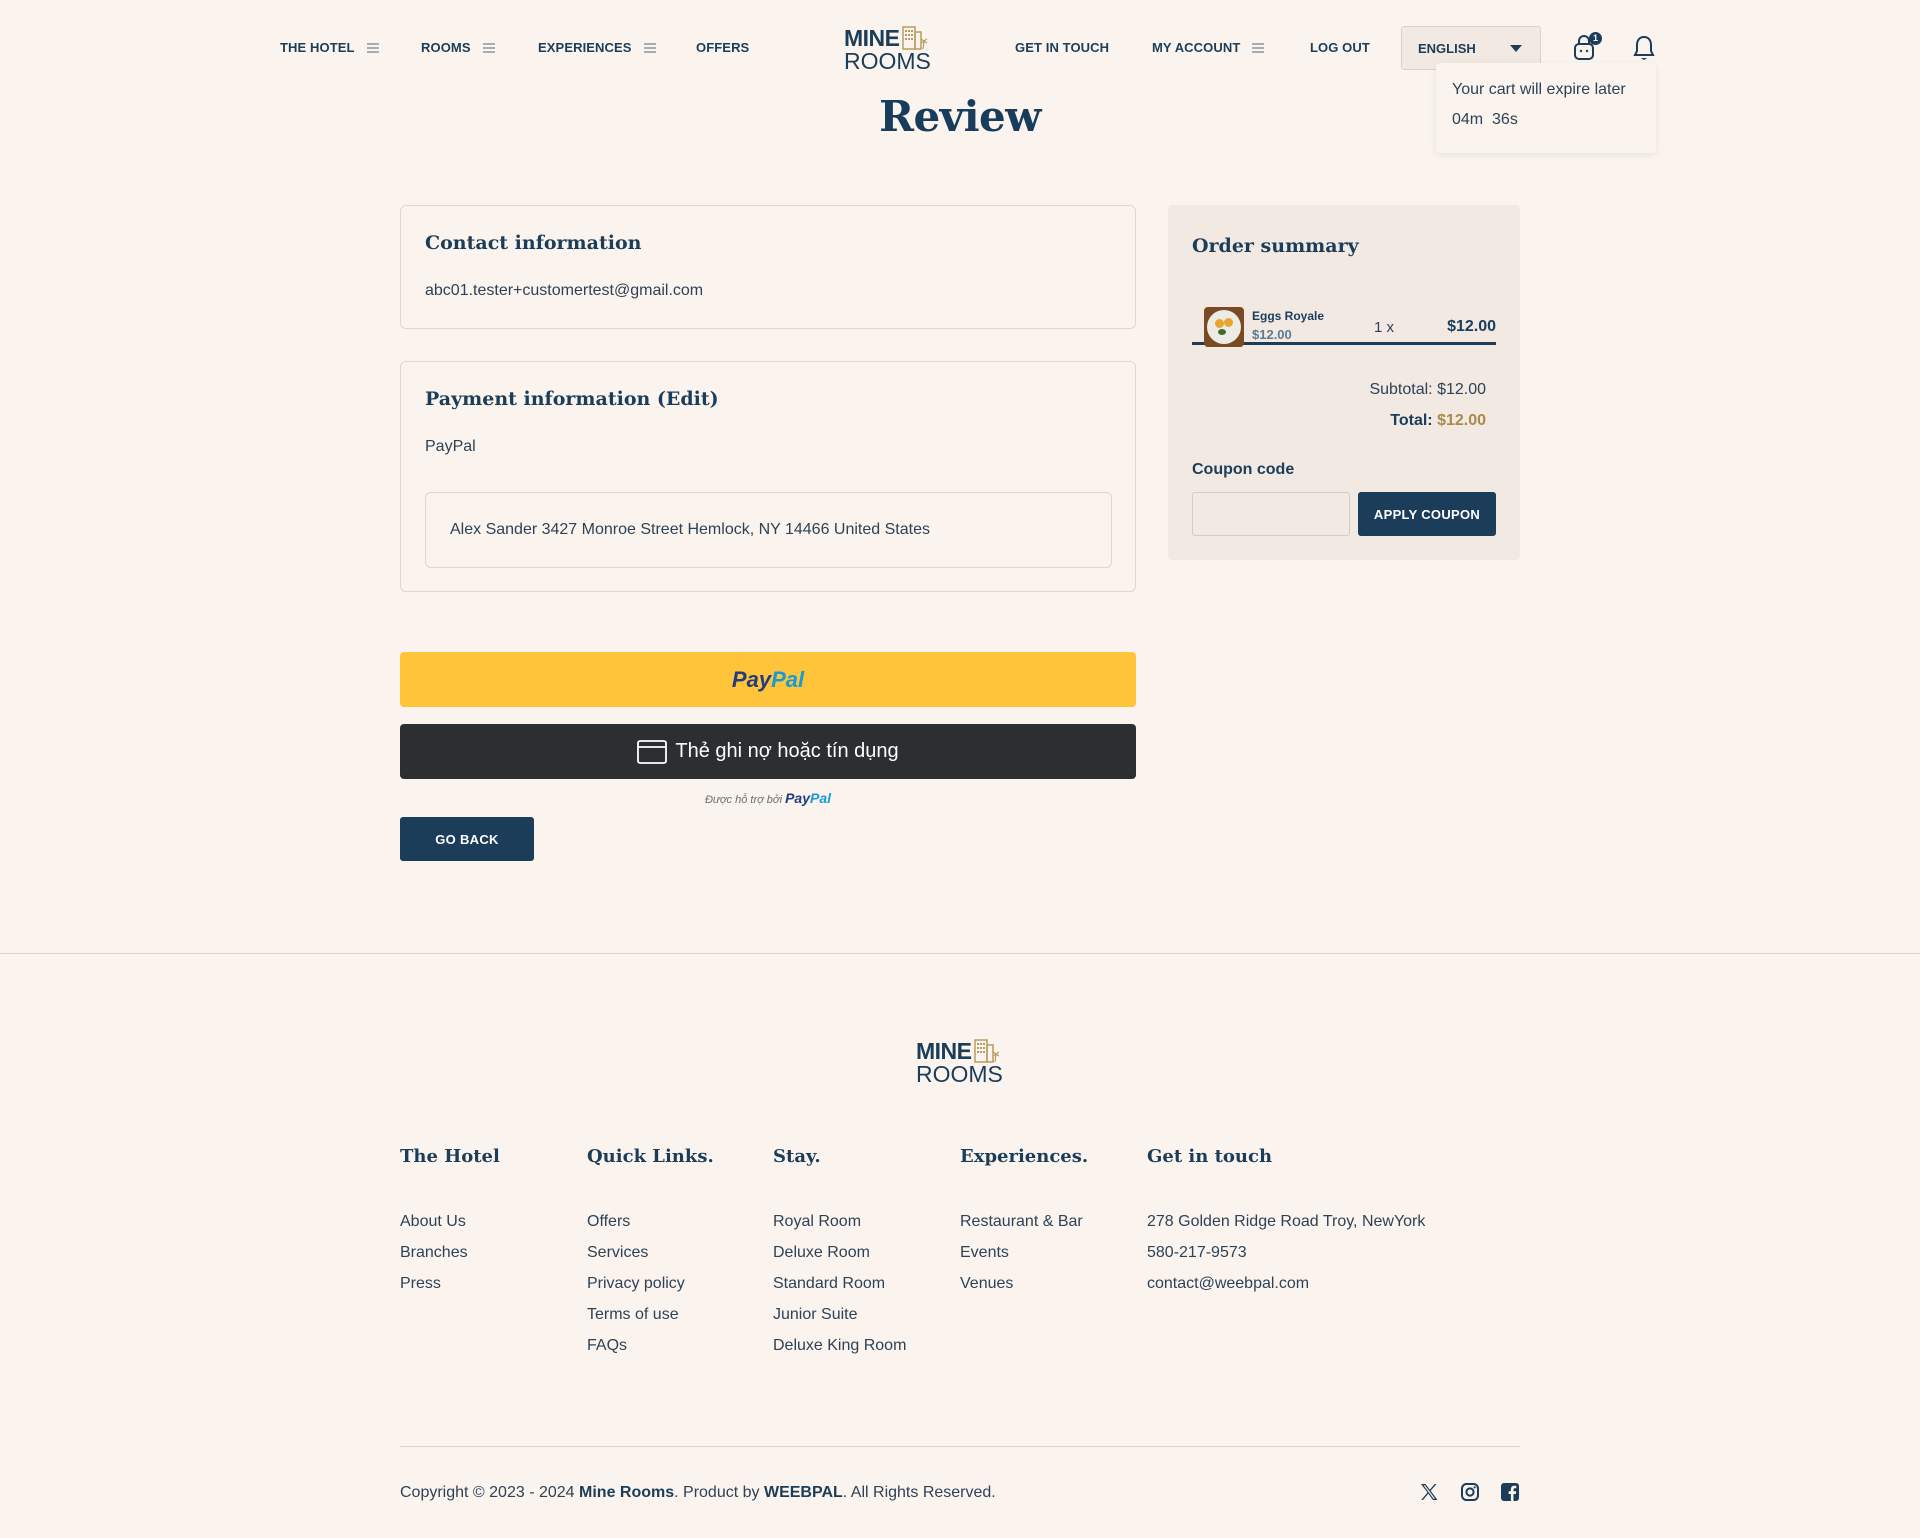 The image size is (1920, 1538). I want to click on footer-link: Terms of use, so click(650, 1321).